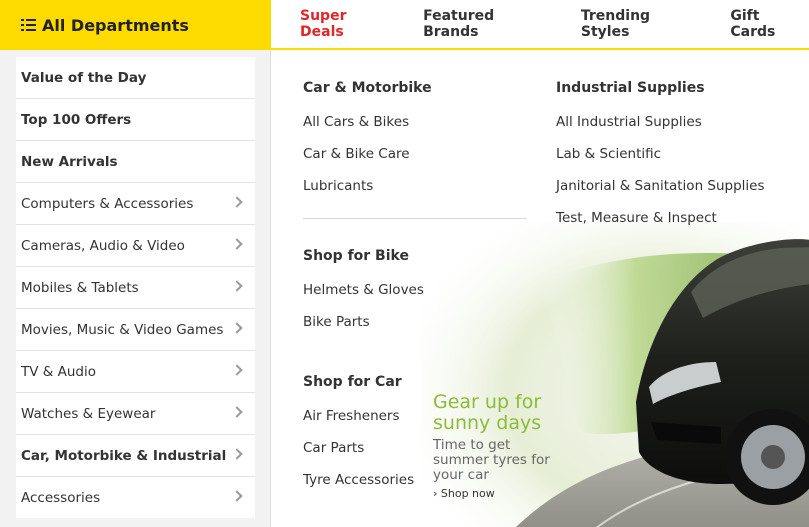 This screenshot has width=809, height=527. What do you see at coordinates (461, 475) in the screenshot?
I see `promo-sub-line: your car` at bounding box center [461, 475].